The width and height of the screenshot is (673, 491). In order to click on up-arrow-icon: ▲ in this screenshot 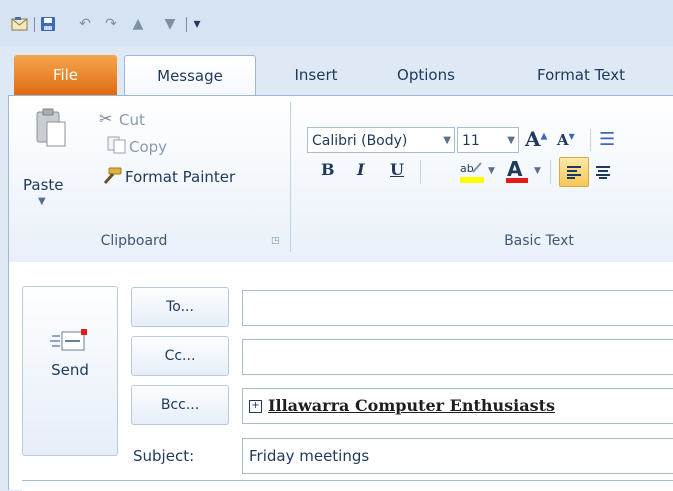, I will do `click(138, 24)`.